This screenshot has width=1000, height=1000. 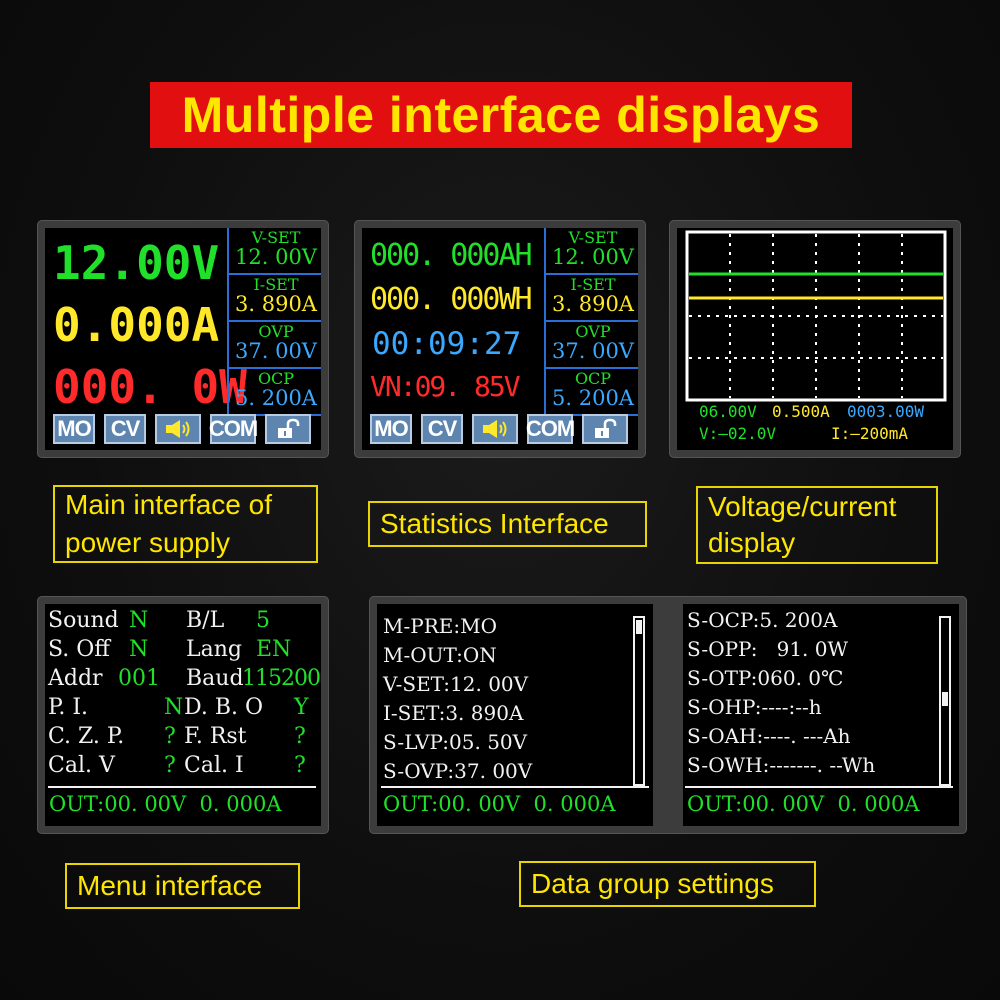 I want to click on stats-sound-button, so click(x=495, y=429).